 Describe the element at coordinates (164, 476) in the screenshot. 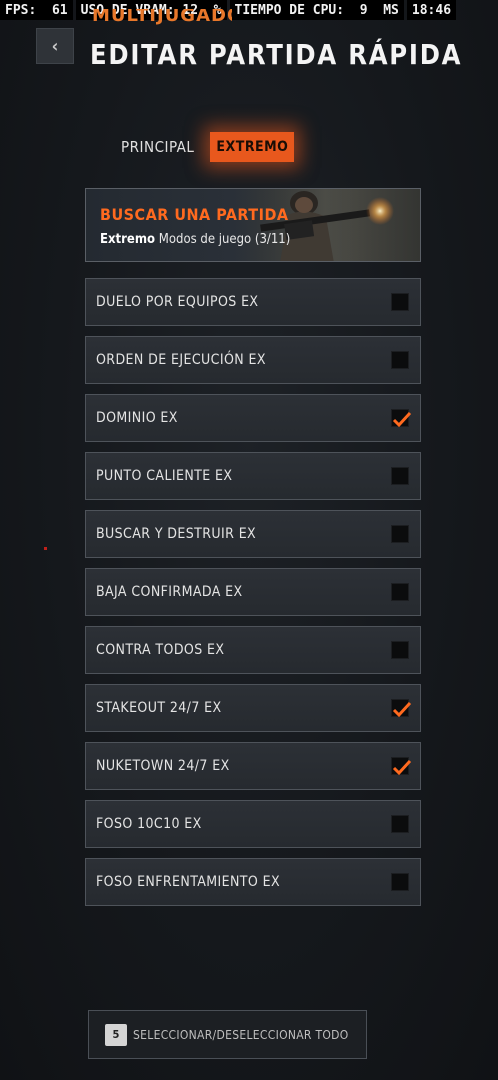

I see `game-mode-label: PUNTO CALIENTE EX` at that location.